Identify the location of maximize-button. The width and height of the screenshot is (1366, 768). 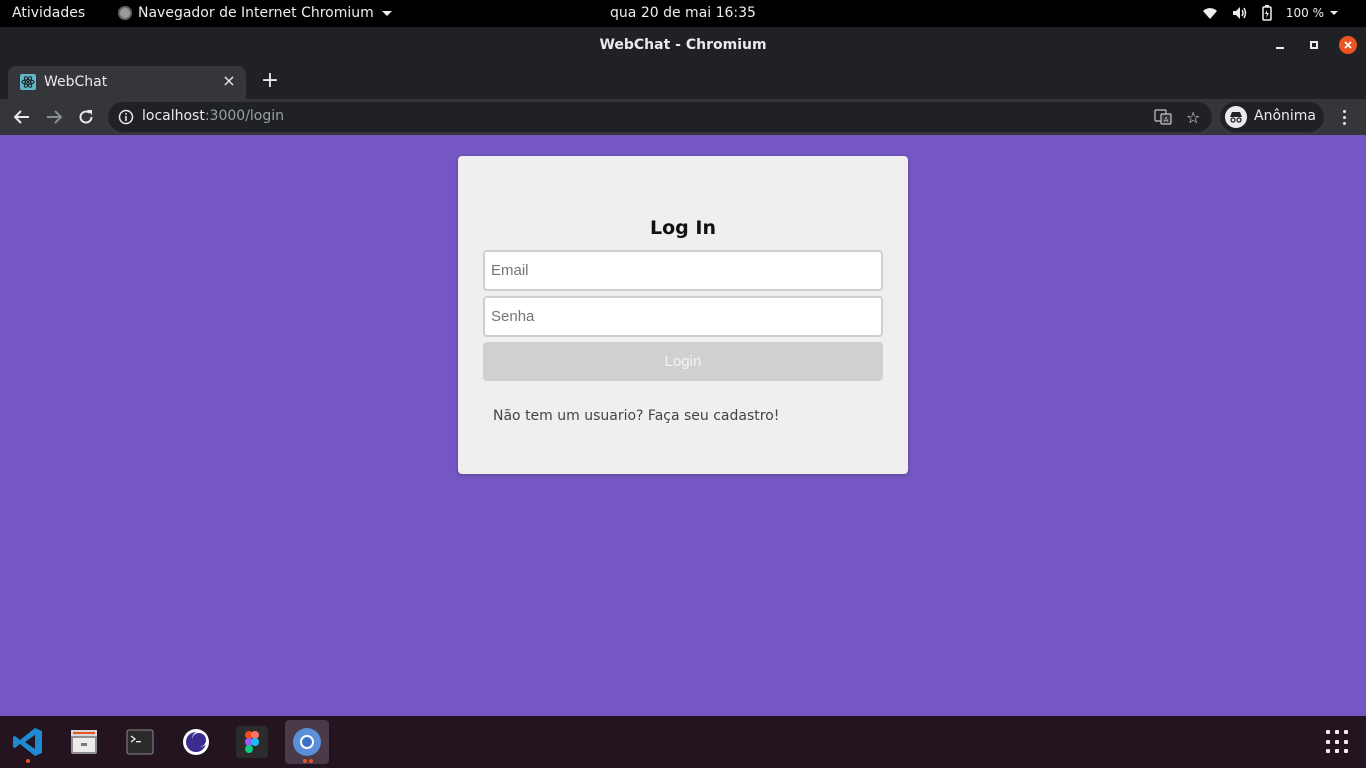
(1314, 45).